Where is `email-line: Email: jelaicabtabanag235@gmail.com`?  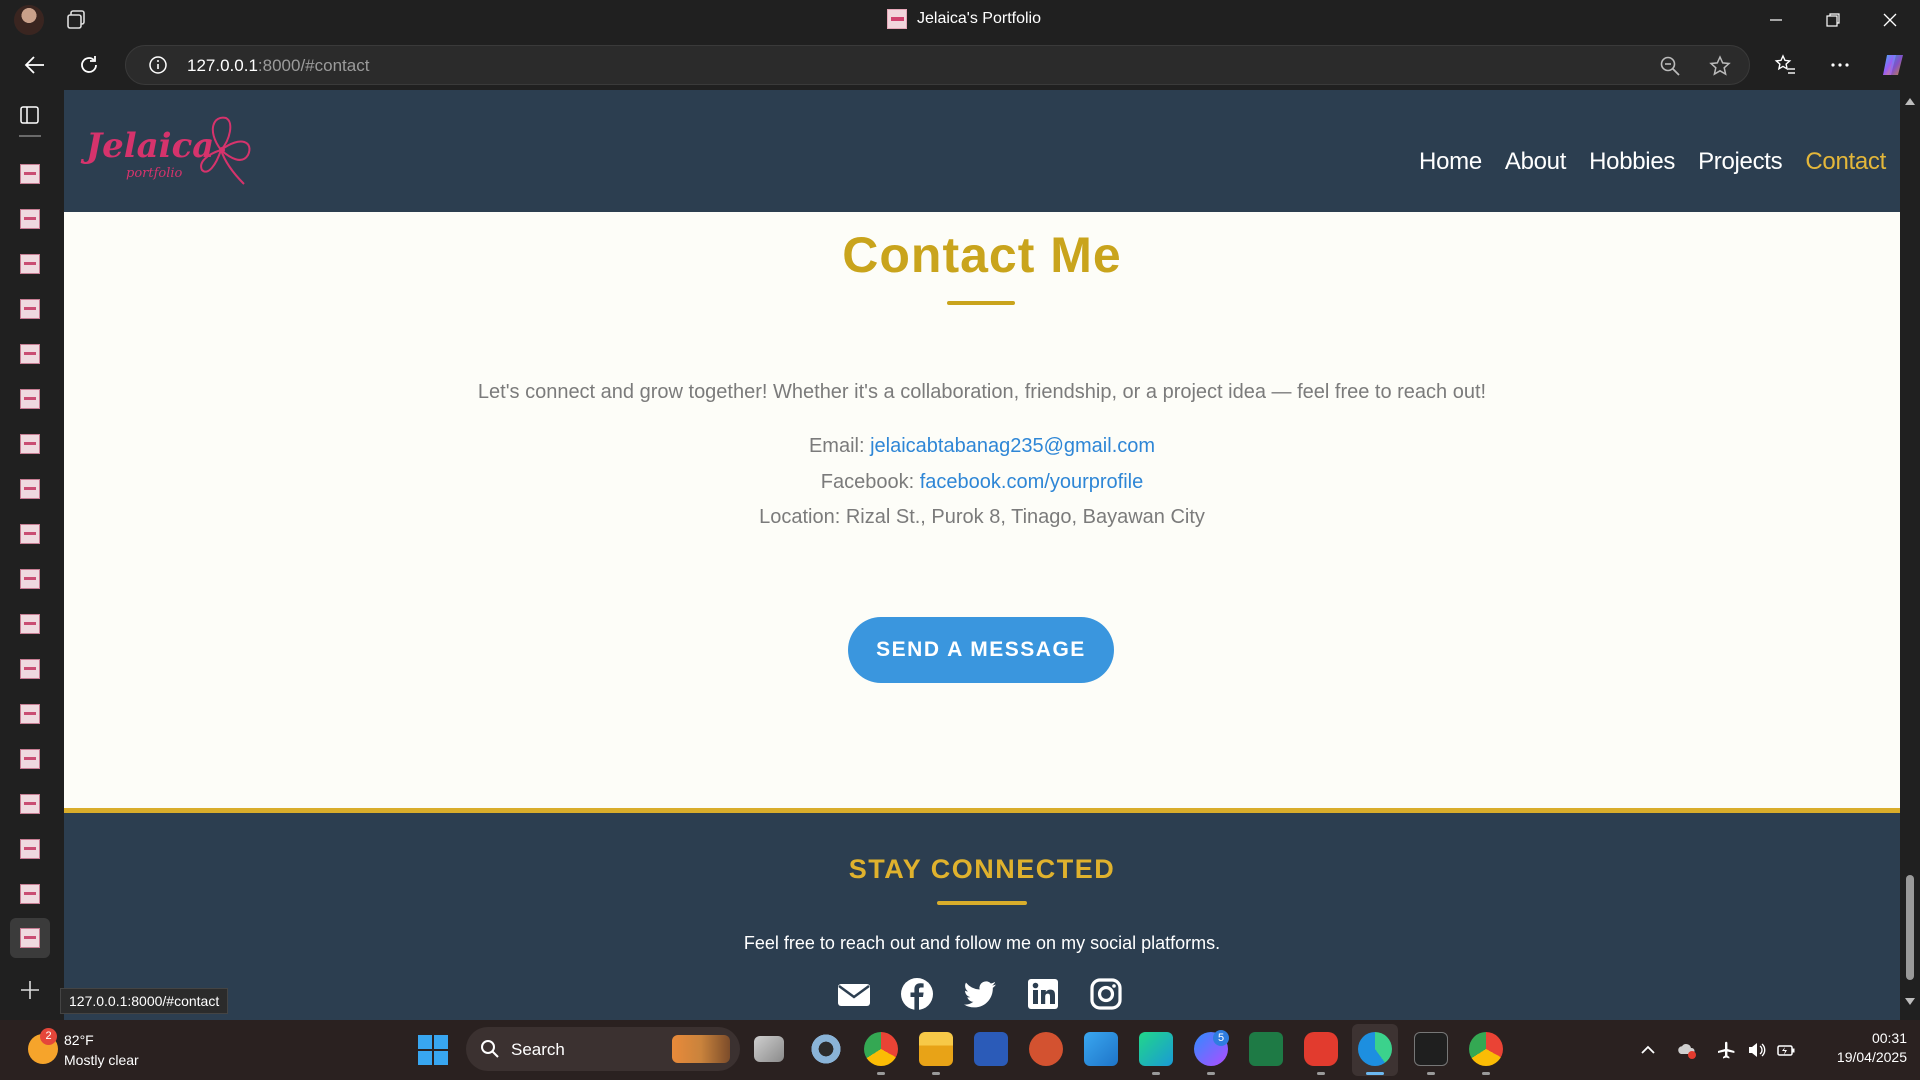
email-line: Email: jelaicabtabanag235@gmail.com is located at coordinates (982, 446).